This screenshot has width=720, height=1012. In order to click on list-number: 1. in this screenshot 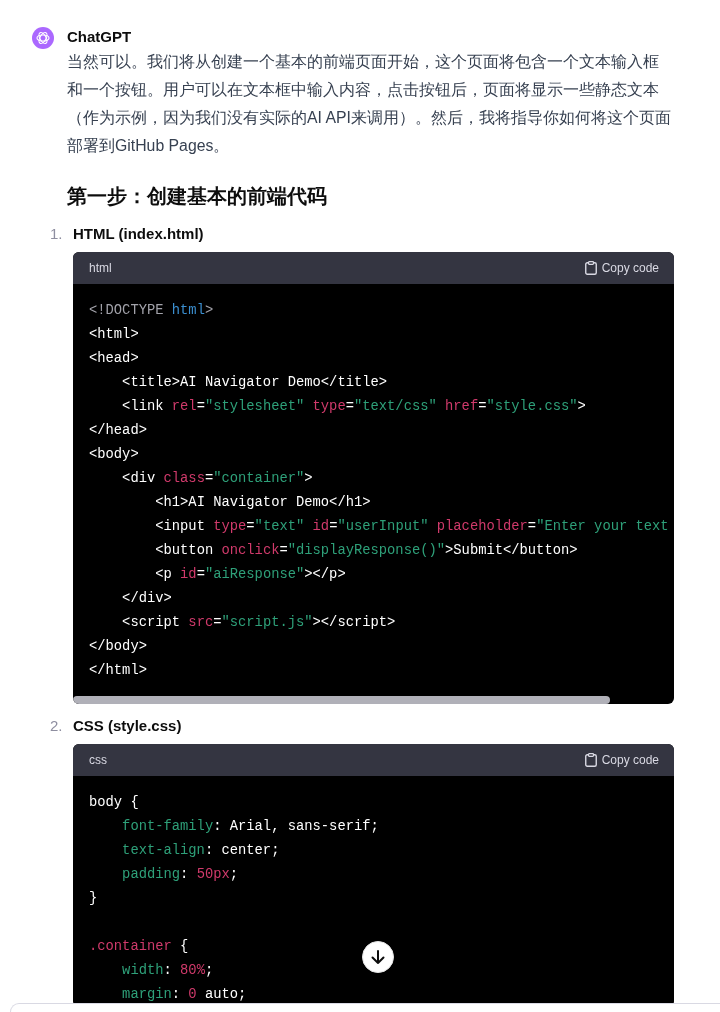, I will do `click(56, 234)`.